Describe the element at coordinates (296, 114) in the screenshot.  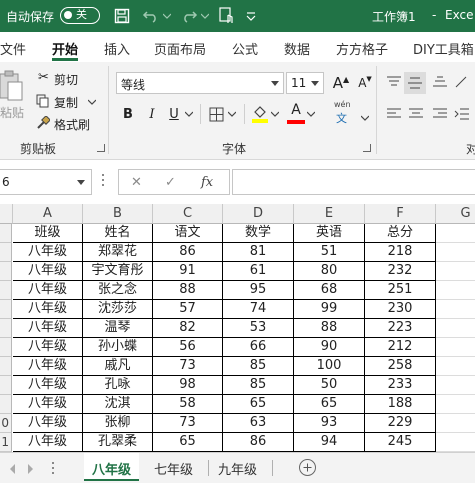
I see `font-color-button: A` at that location.